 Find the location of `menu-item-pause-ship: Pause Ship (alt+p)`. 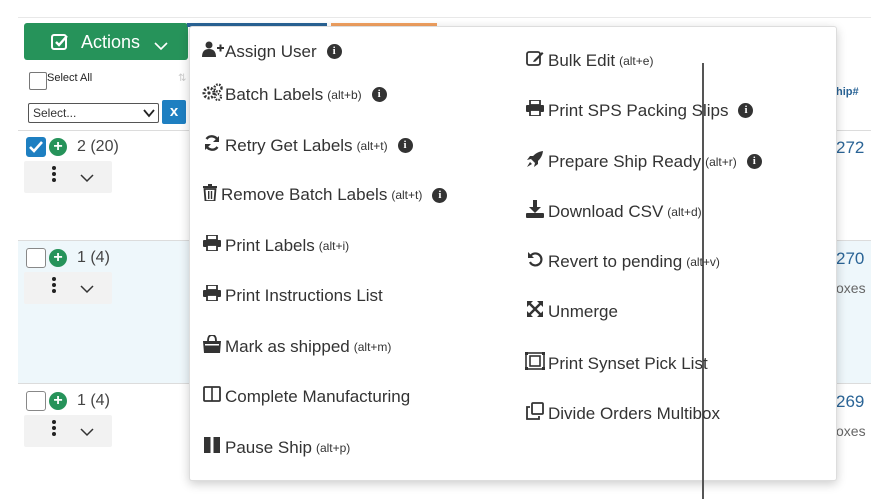

menu-item-pause-ship: Pause Ship (alt+p) is located at coordinates (276, 447).